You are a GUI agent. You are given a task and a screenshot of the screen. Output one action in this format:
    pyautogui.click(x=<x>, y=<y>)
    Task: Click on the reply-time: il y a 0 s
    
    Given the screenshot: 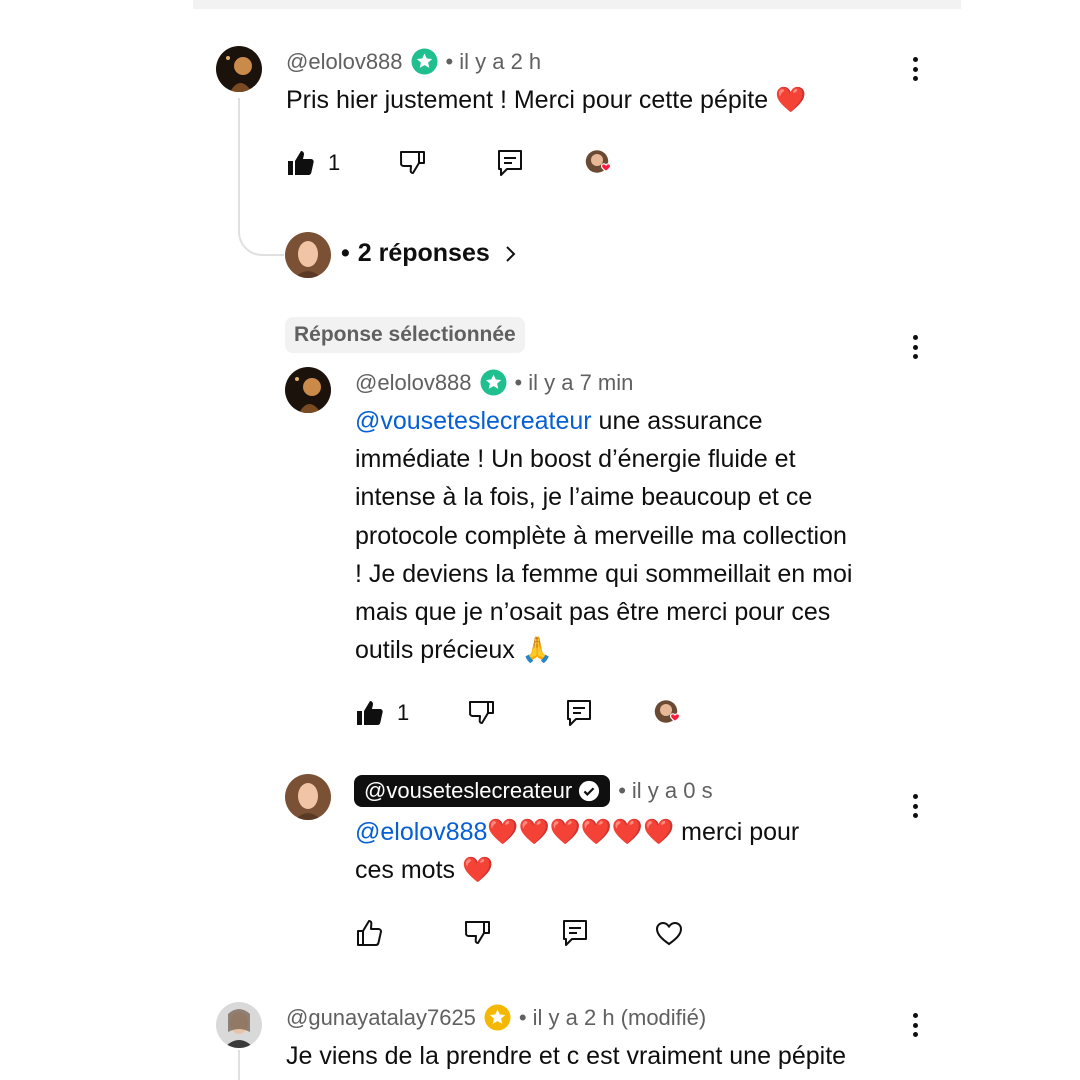 What is the action you would take?
    pyautogui.click(x=672, y=790)
    